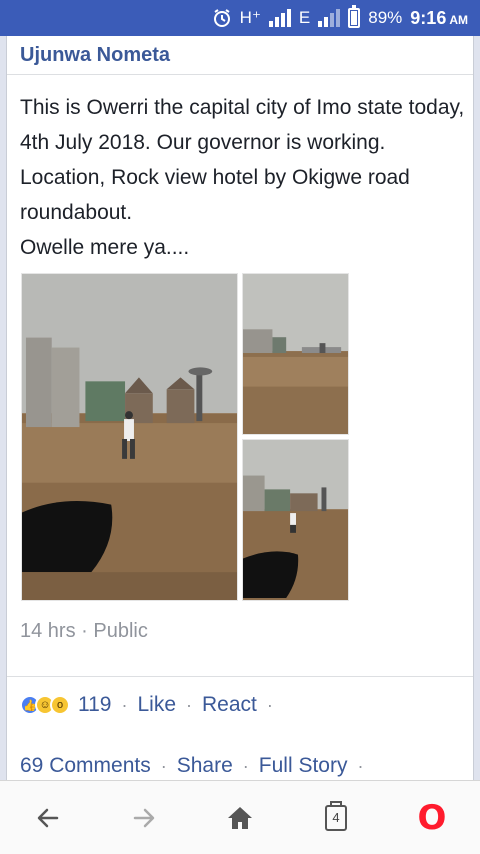  I want to click on home-icon, so click(240, 818).